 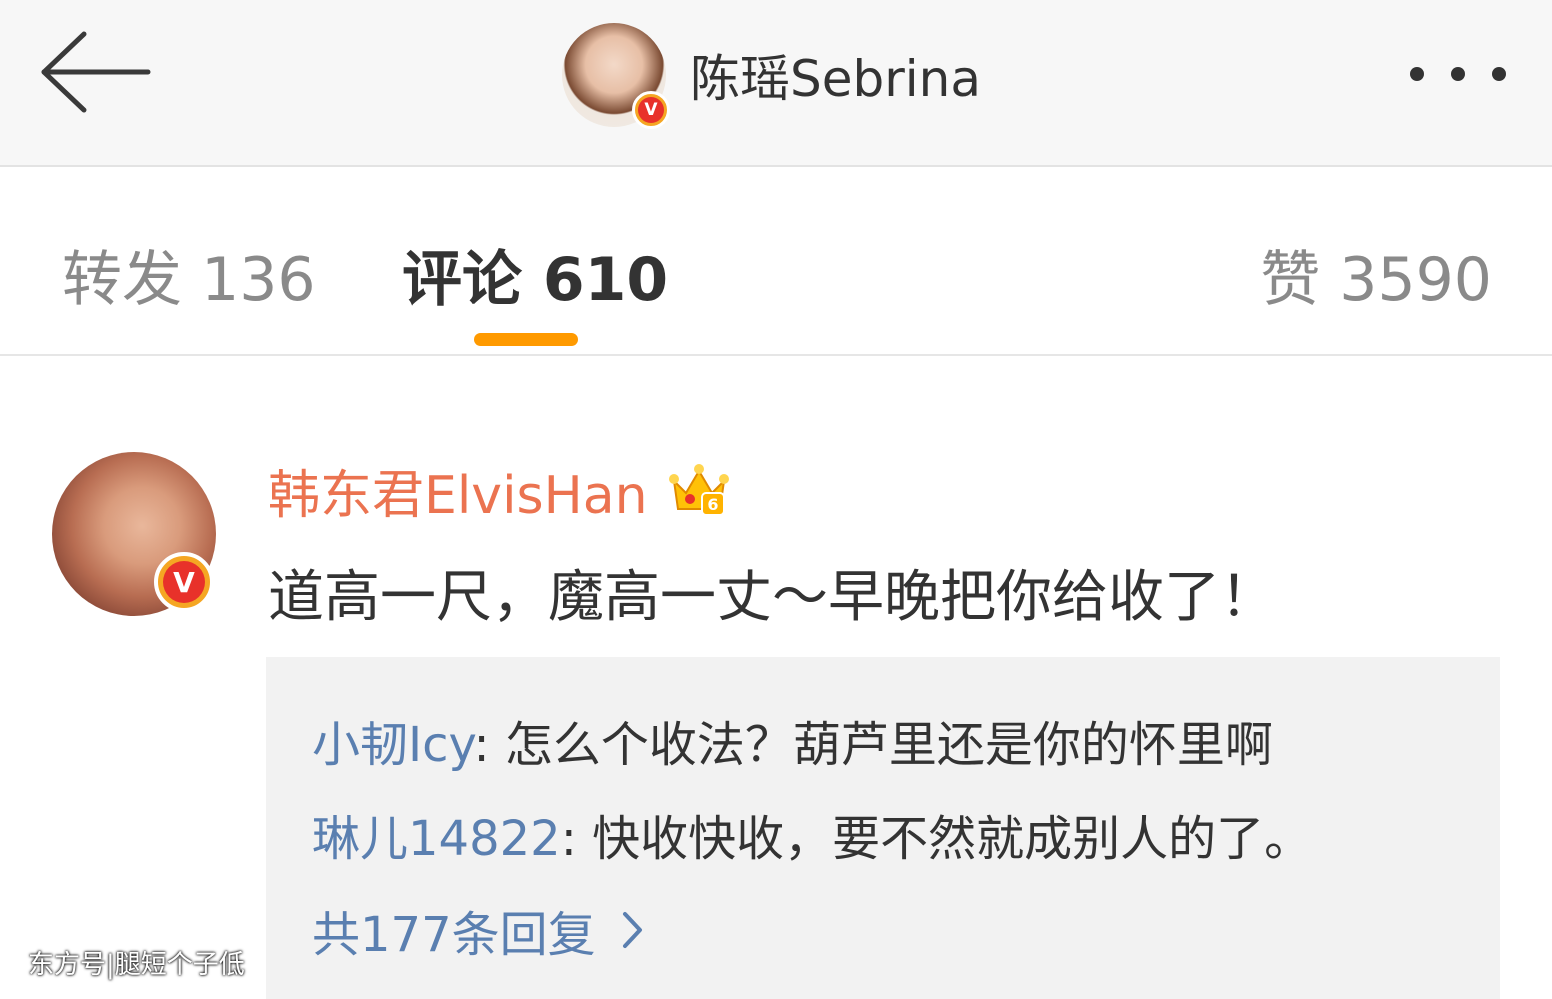 I want to click on more-replies-link: 共177条回复, so click(x=478, y=930).